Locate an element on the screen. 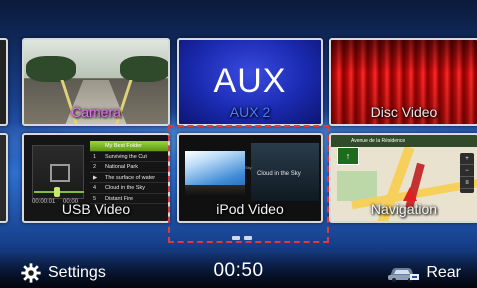 The width and height of the screenshot is (477, 288). nav-street-bar: Avenue de la Résidence is located at coordinates (404, 141).